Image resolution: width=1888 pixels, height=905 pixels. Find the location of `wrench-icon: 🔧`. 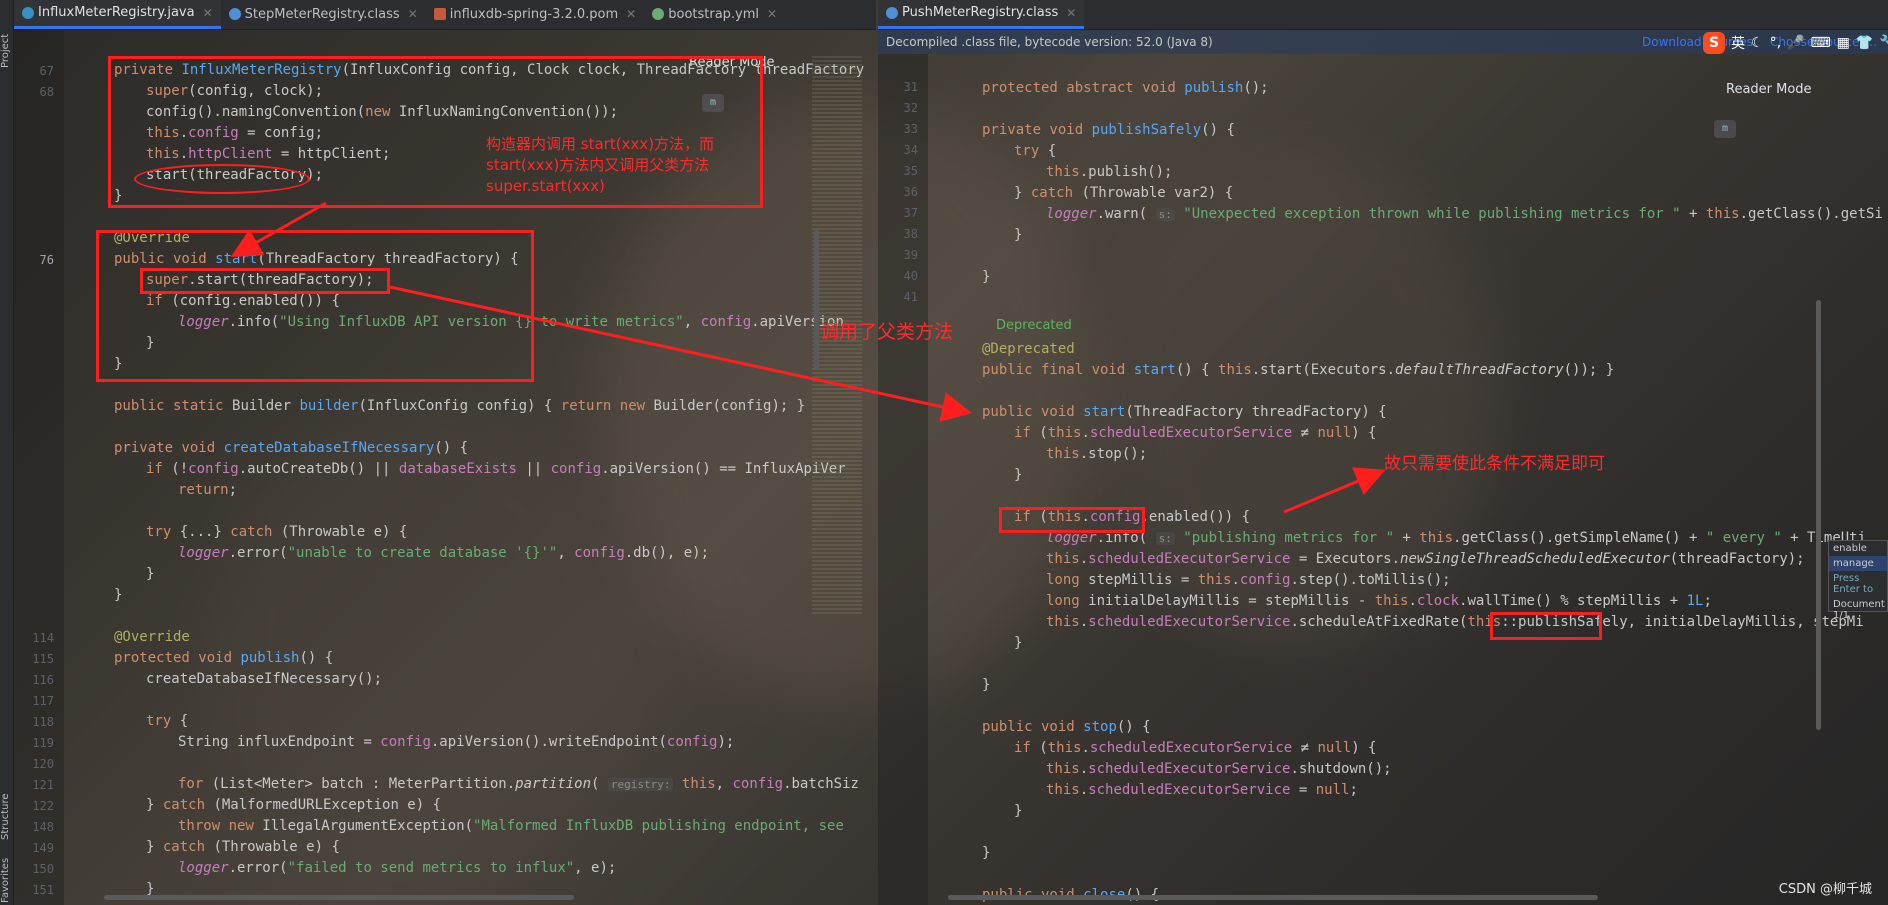

wrench-icon: 🔧 is located at coordinates (1883, 43).